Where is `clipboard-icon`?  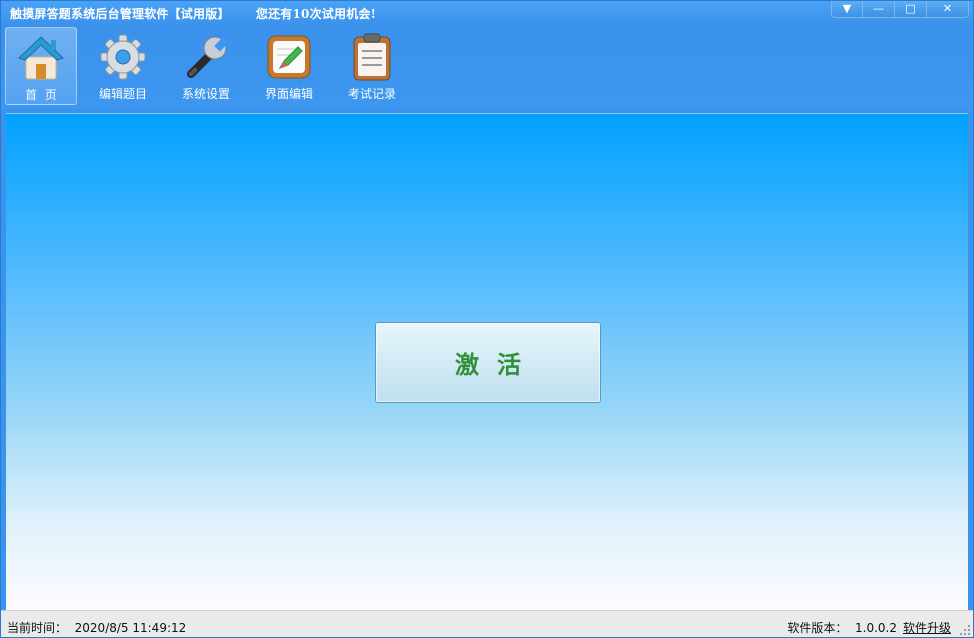
clipboard-icon is located at coordinates (372, 57).